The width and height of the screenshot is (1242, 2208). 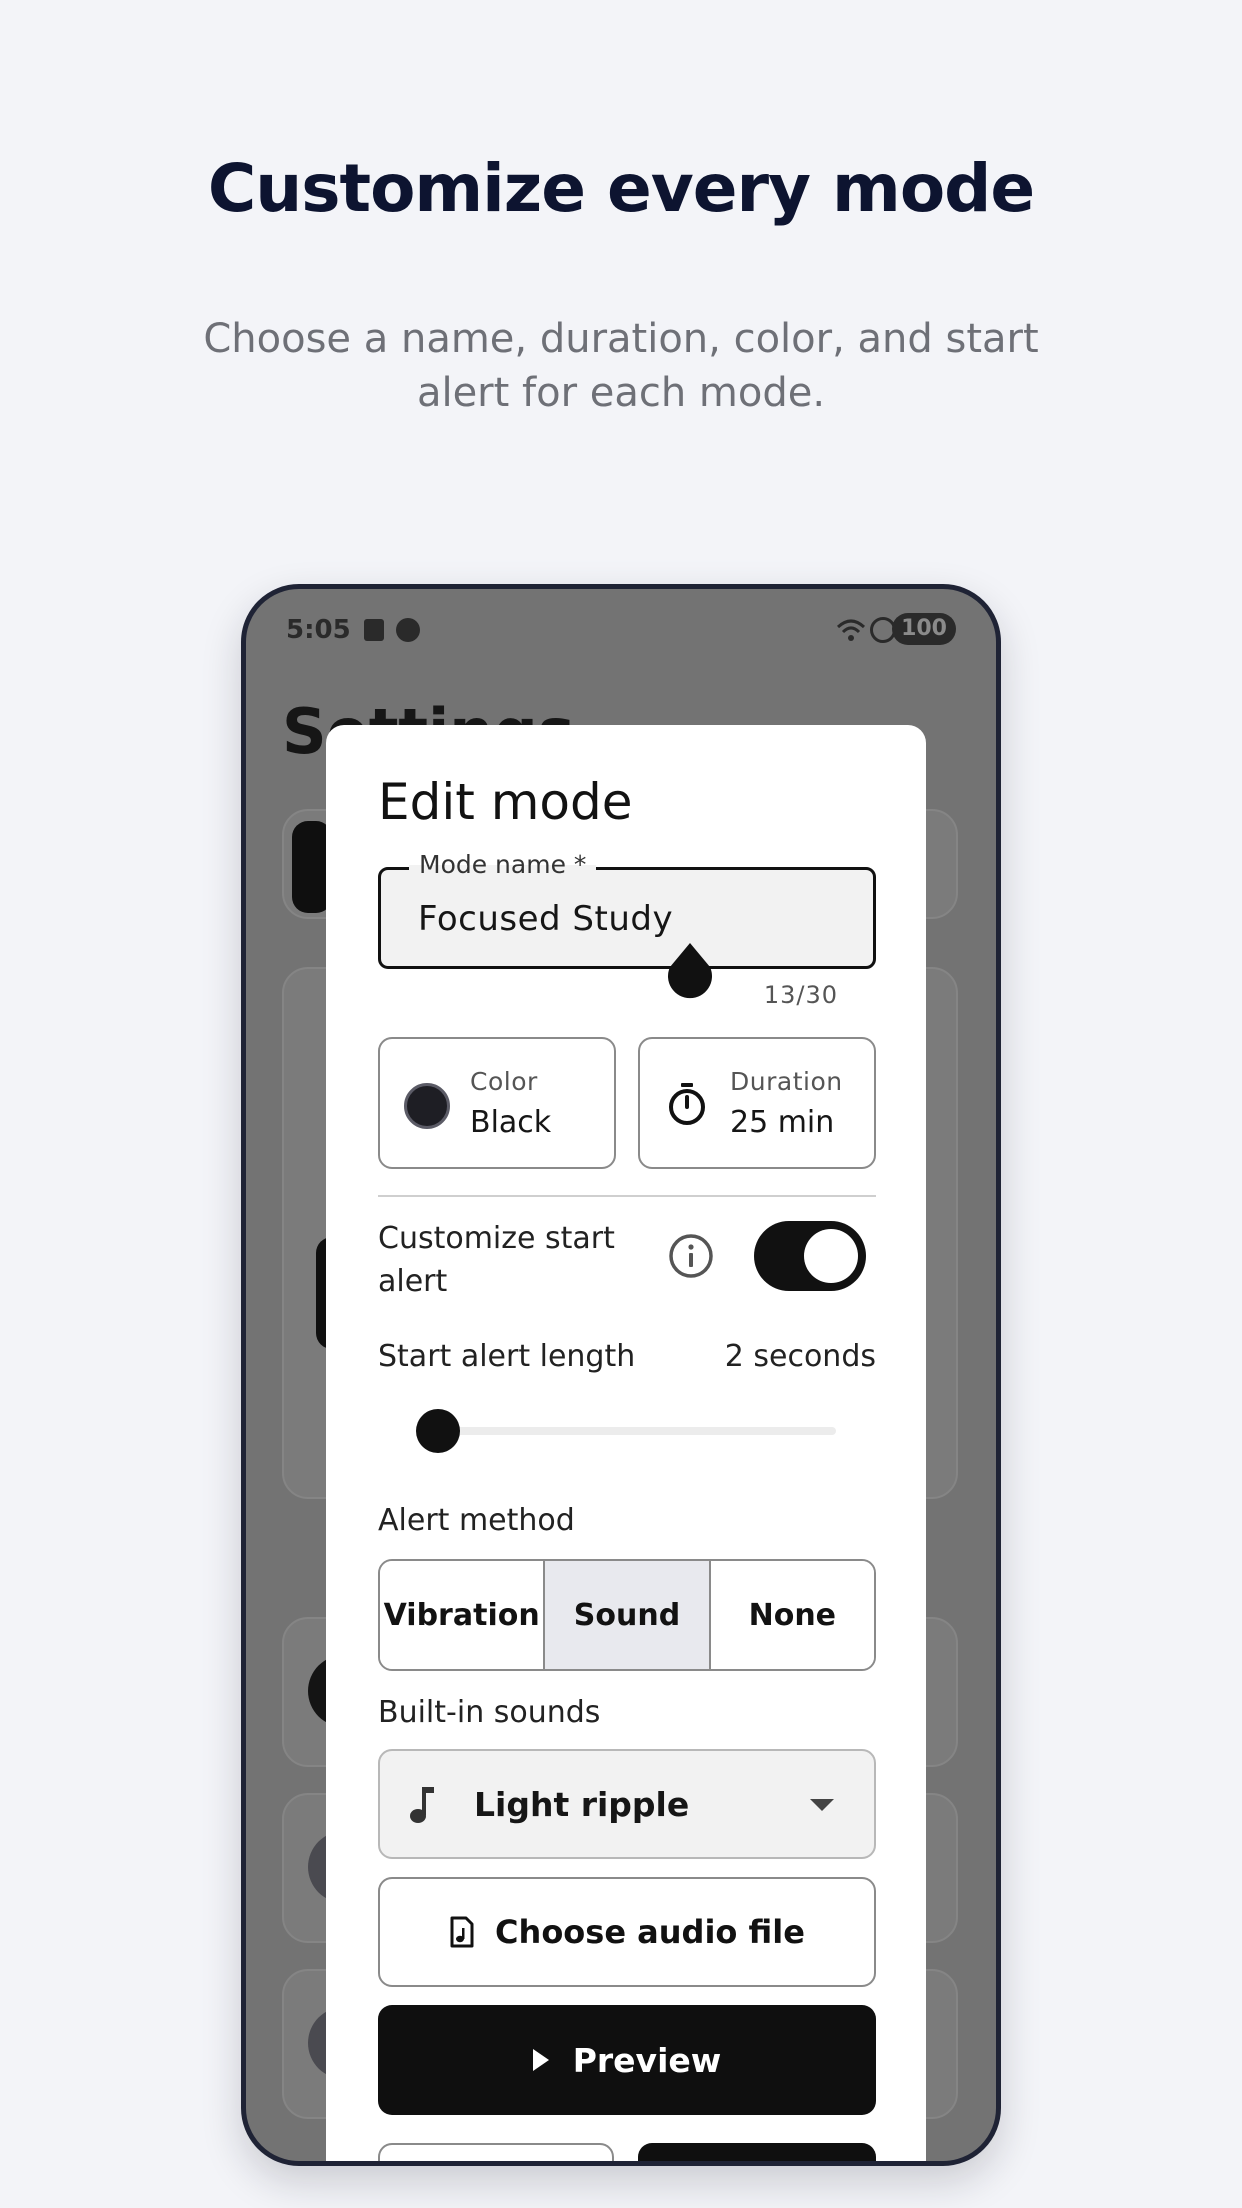 What do you see at coordinates (690, 970) in the screenshot?
I see `text-cursor-handle` at bounding box center [690, 970].